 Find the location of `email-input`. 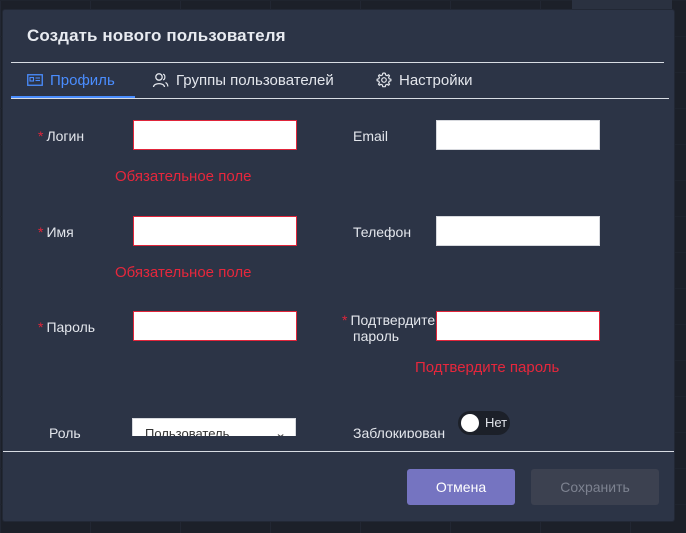

email-input is located at coordinates (518, 135).